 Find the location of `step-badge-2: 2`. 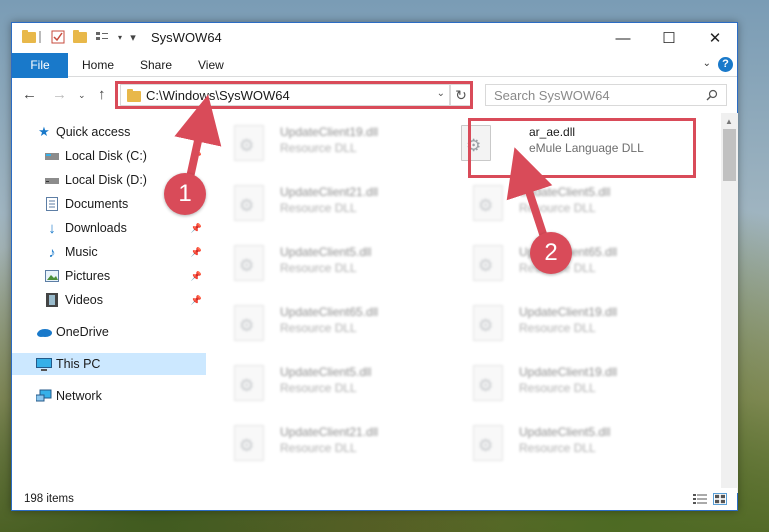

step-badge-2: 2 is located at coordinates (551, 253).